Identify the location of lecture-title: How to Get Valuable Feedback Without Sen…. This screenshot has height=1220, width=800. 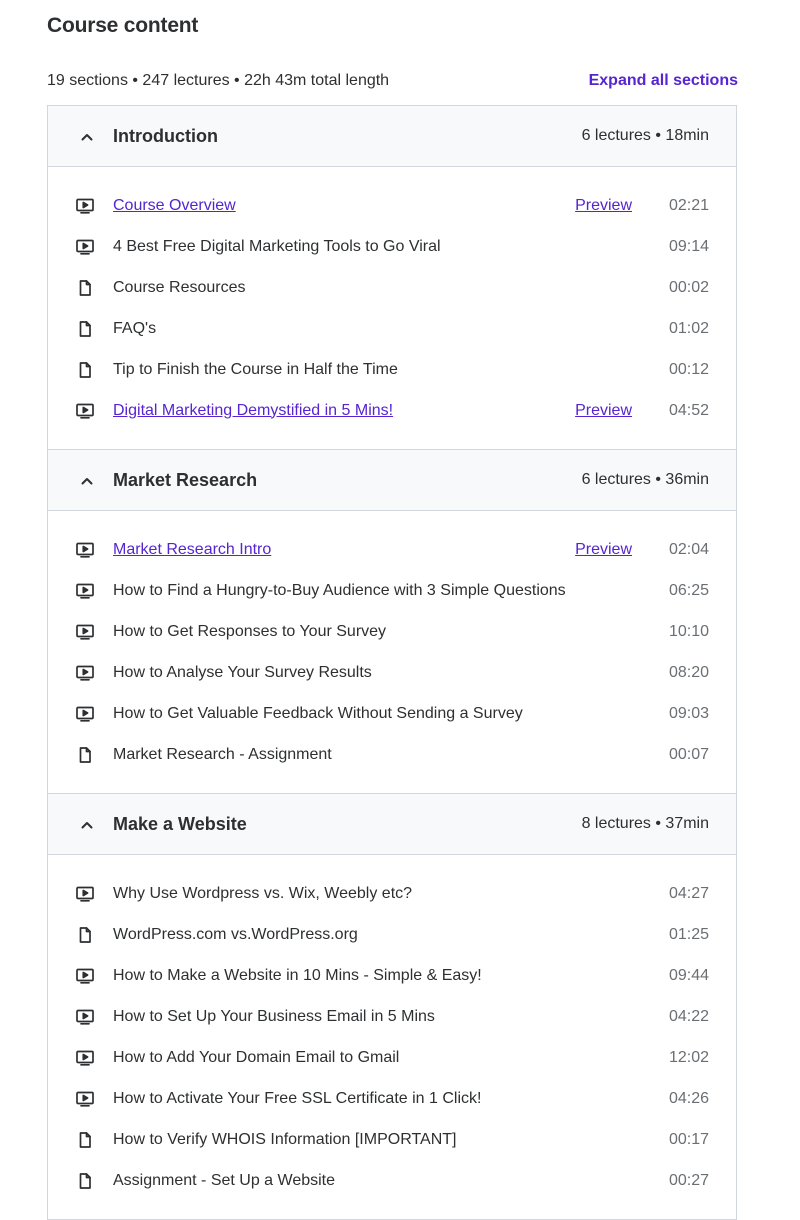
(318, 713).